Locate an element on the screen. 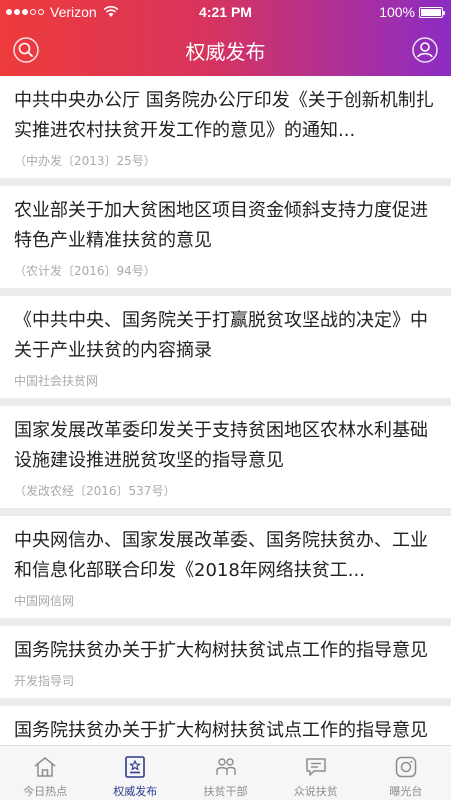 The height and width of the screenshot is (800, 451). tab-exposure: 曝光台 is located at coordinates (406, 773).